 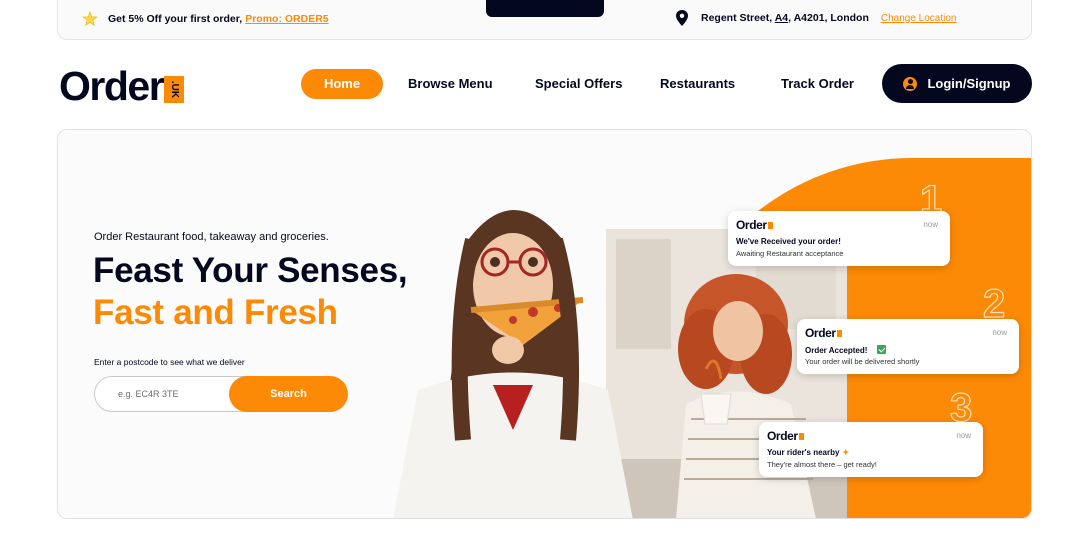 What do you see at coordinates (250, 292) in the screenshot?
I see `hero-headline: Feast Your Senses, Fast and Fresh` at bounding box center [250, 292].